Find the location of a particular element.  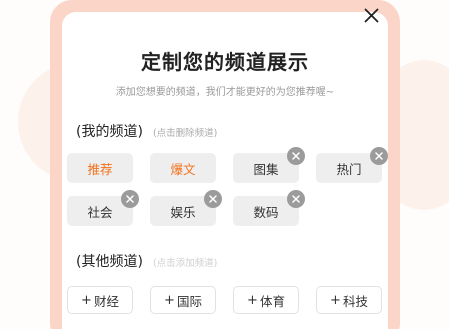

add-channel-chip: + 国际 is located at coordinates (183, 300).